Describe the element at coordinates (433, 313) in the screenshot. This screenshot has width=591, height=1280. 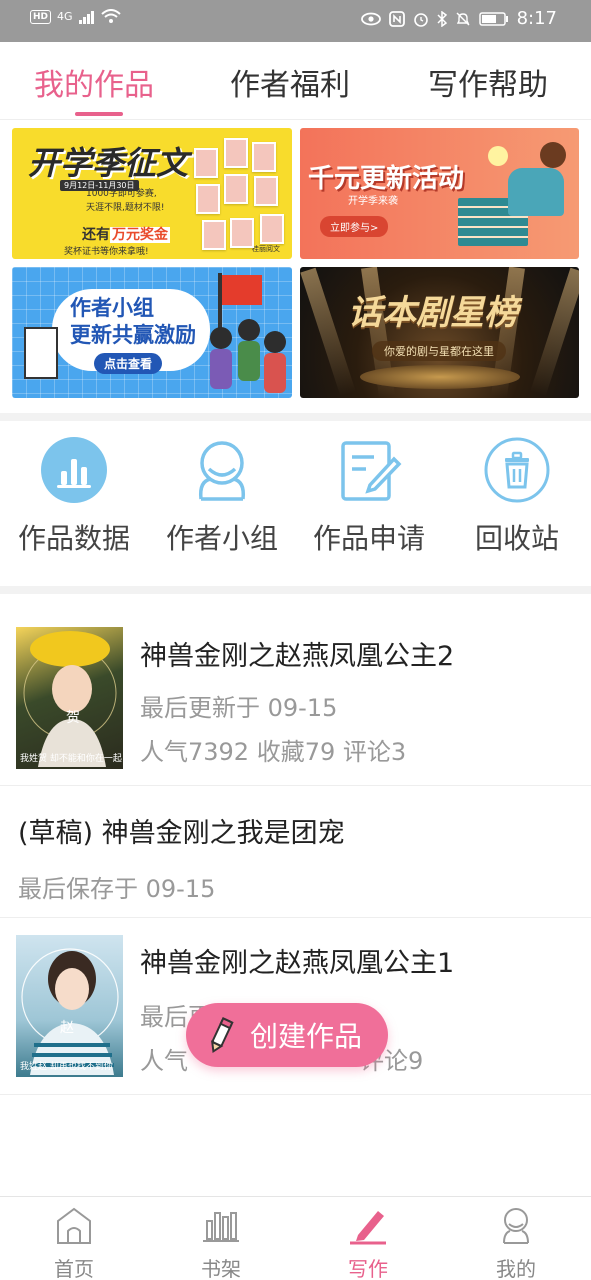
I see `banner-title: 话本剧星榜` at that location.